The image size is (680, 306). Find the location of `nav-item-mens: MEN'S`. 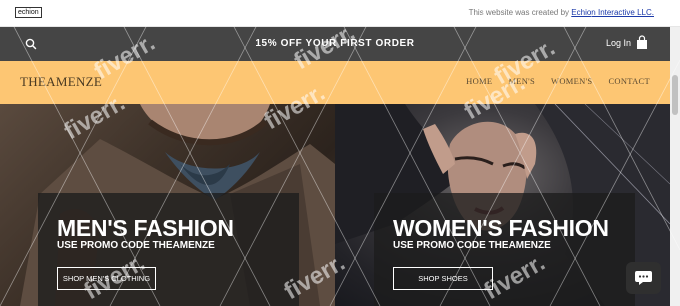

nav-item-mens: MEN'S is located at coordinates (521, 81).